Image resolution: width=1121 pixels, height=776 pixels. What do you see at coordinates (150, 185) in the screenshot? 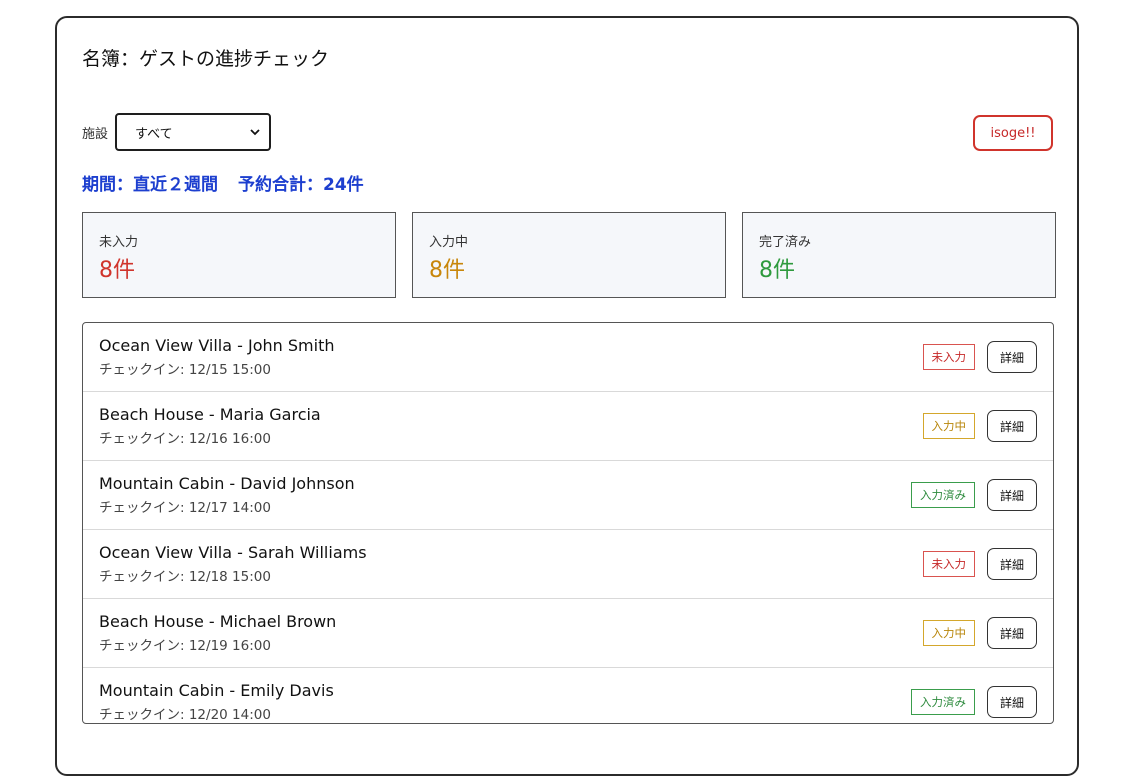
I see `period-range: 期間：直近２週間` at bounding box center [150, 185].